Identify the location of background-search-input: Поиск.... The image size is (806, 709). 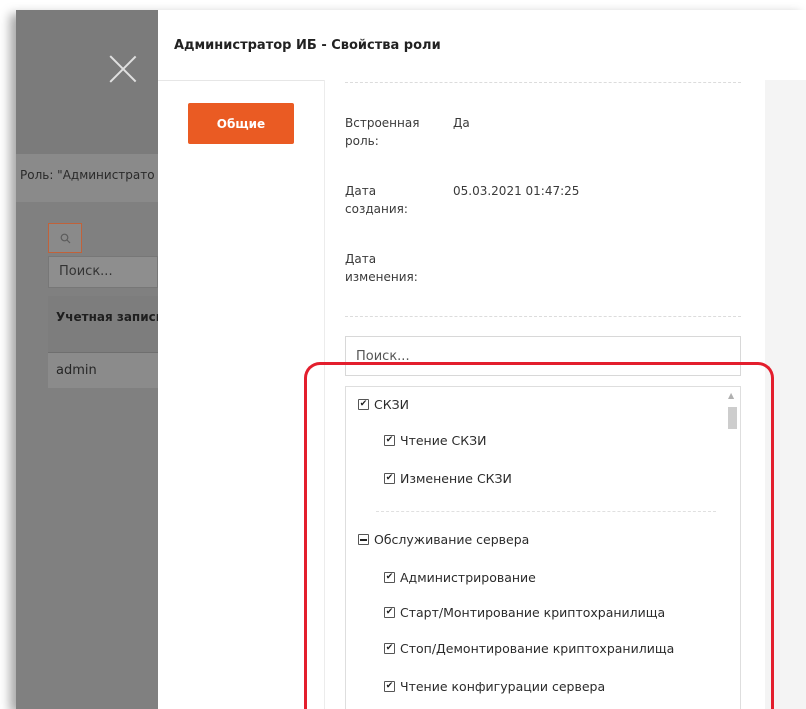
(103, 272).